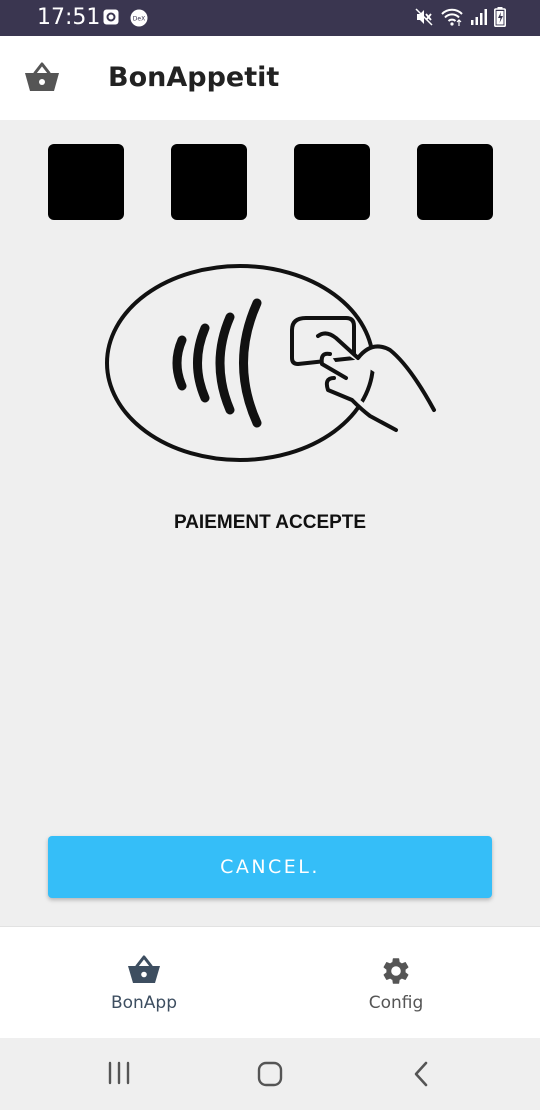  Describe the element at coordinates (270, 867) in the screenshot. I see `cancel-button: CANCEL.` at that location.